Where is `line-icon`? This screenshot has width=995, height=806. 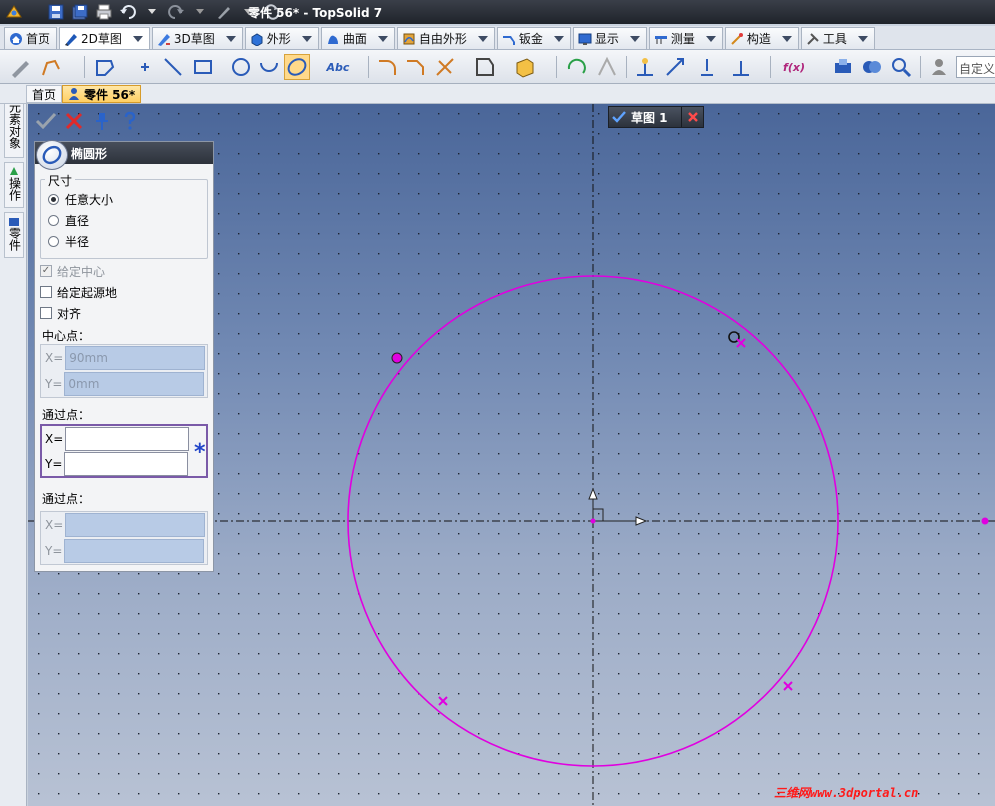
line-icon is located at coordinates (173, 67).